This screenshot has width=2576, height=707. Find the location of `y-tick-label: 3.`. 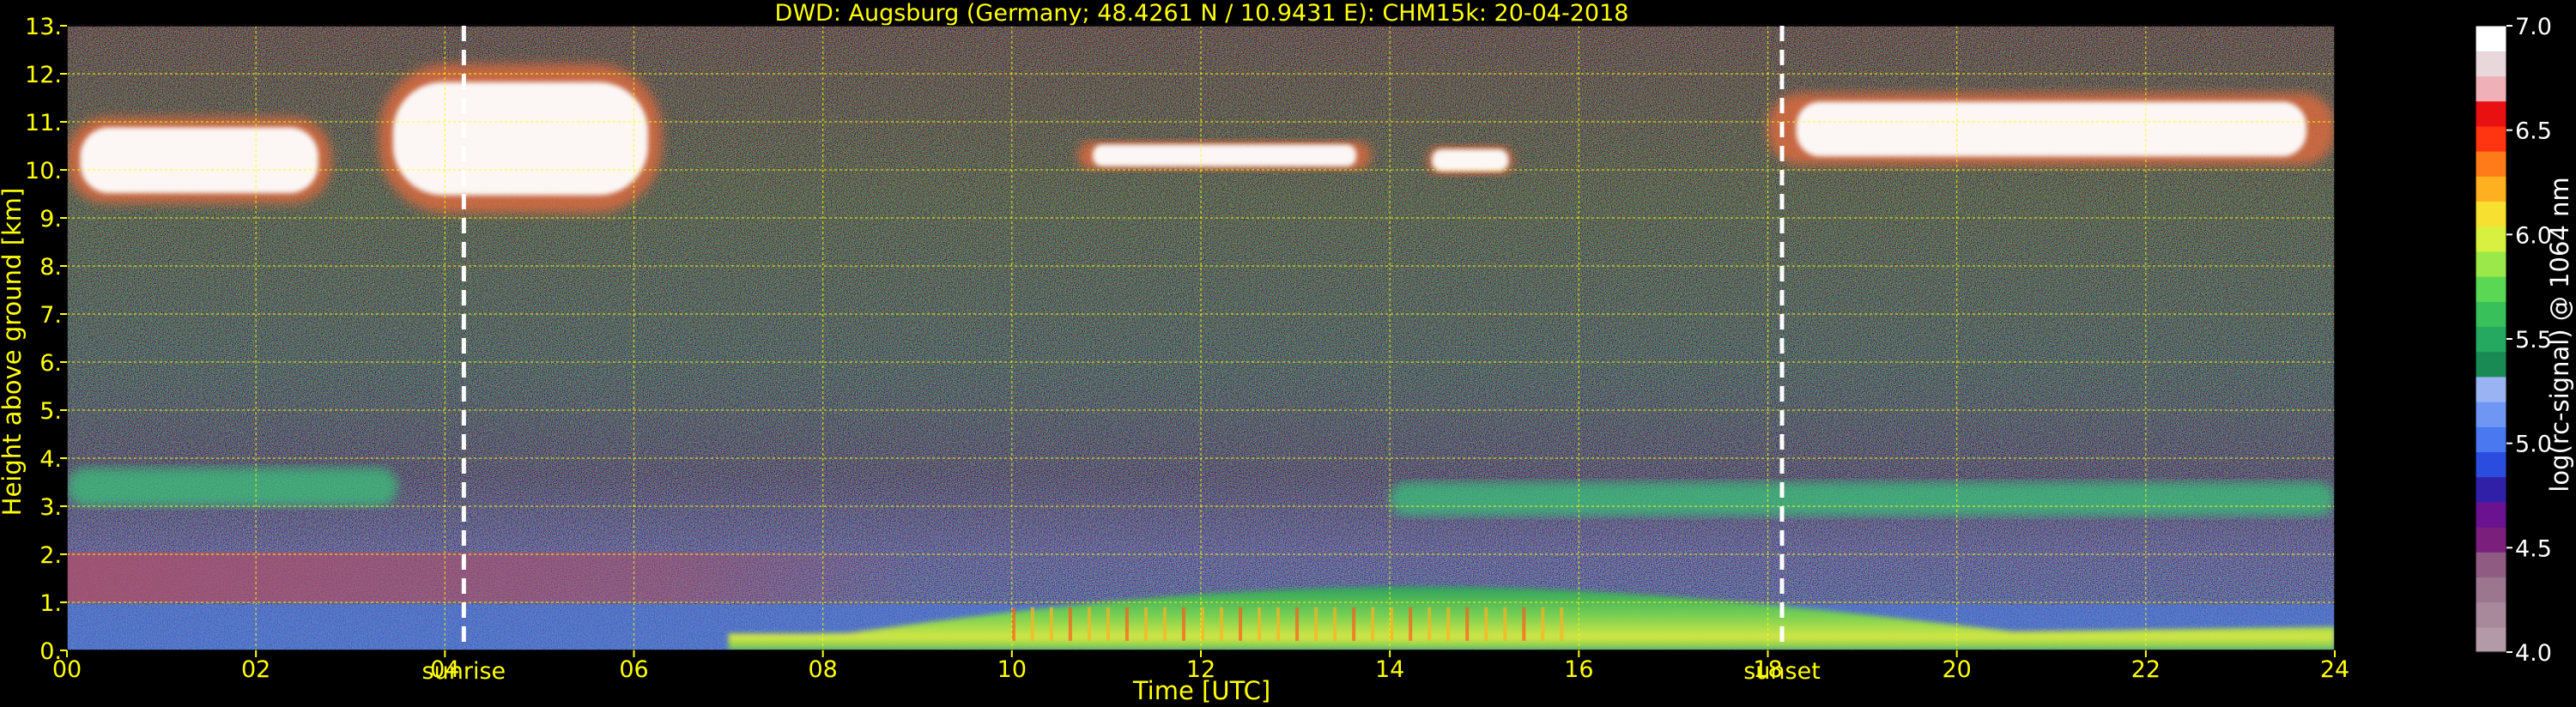

y-tick-label: 3. is located at coordinates (50, 508).